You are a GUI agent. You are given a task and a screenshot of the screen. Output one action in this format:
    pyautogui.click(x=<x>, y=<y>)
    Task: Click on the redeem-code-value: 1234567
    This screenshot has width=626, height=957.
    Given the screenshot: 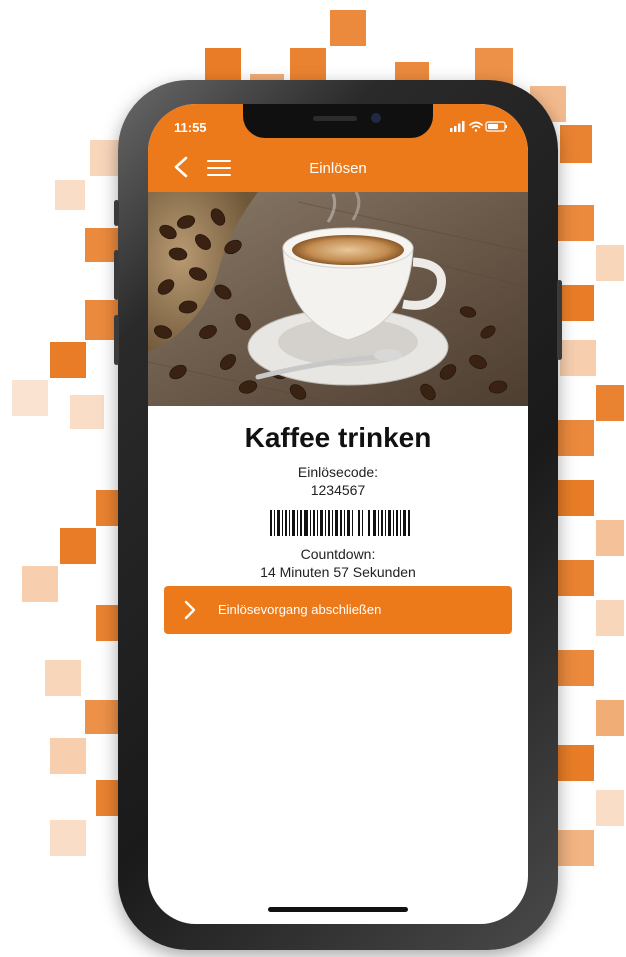 What is the action you would take?
    pyautogui.click(x=338, y=490)
    